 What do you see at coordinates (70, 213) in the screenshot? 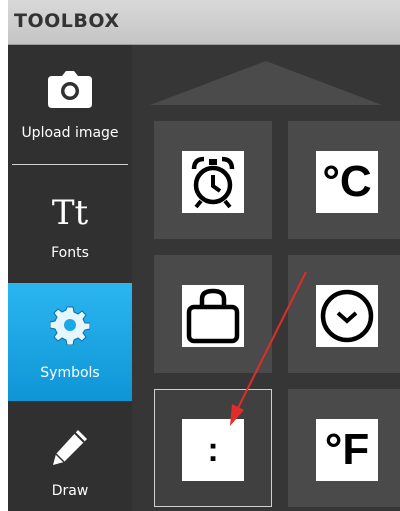
I see `tt-font-icon: Tt` at bounding box center [70, 213].